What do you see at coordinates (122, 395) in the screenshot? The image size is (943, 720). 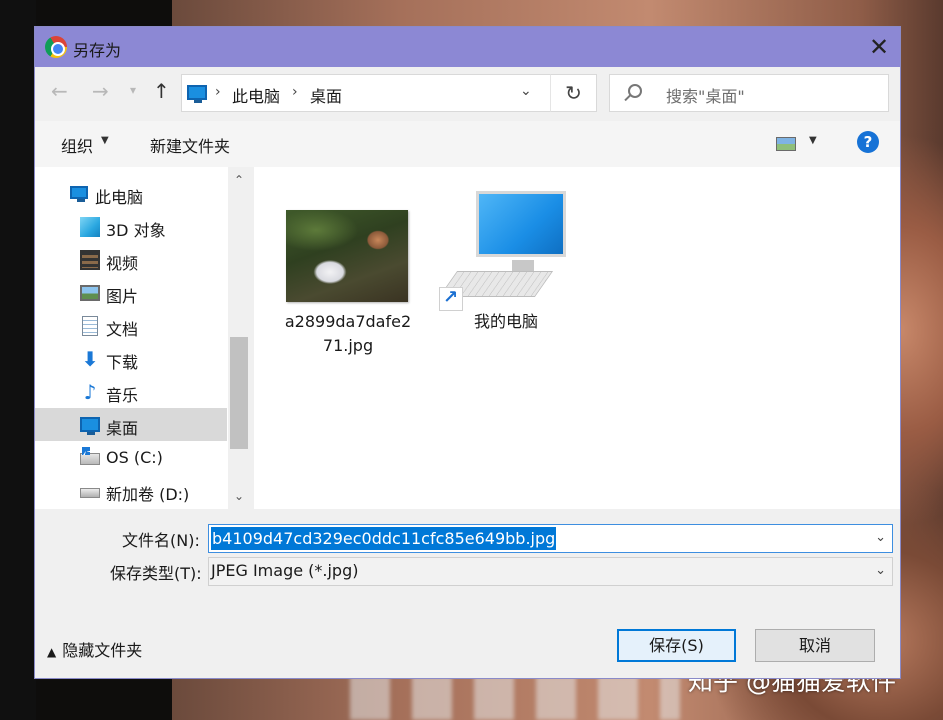 I see `sidebar-item-label: 音乐` at bounding box center [122, 395].